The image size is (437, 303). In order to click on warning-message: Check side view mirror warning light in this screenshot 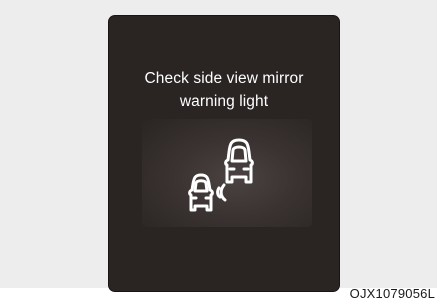, I will do `click(224, 90)`.